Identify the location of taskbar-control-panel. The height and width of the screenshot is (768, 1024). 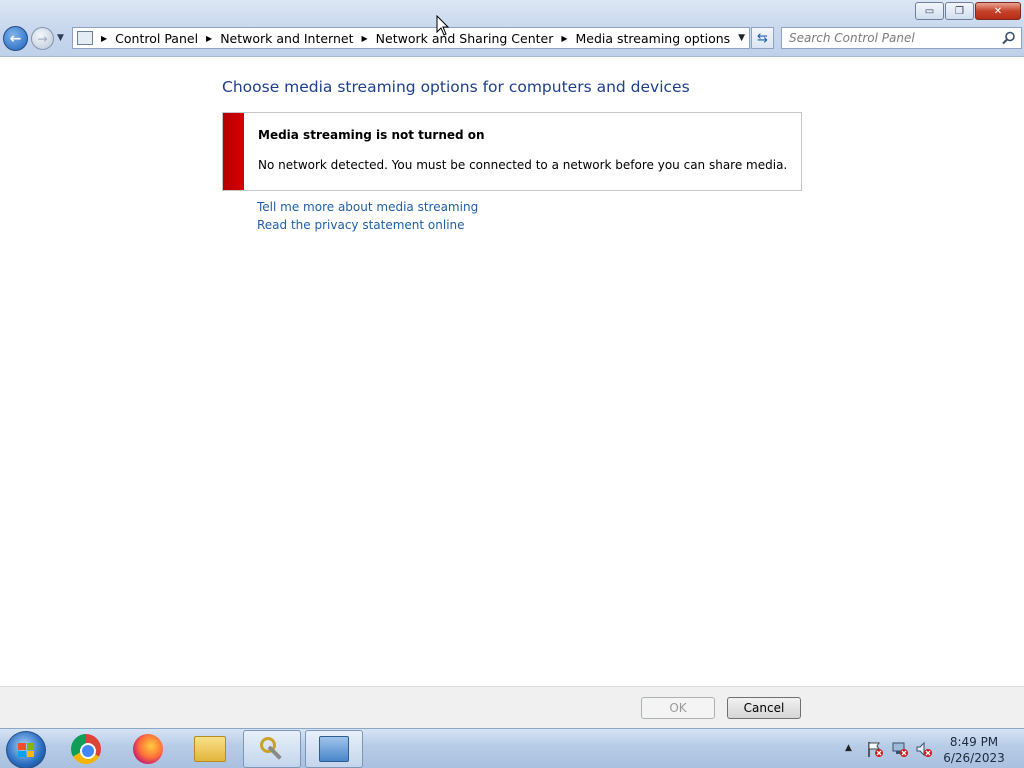
(334, 749).